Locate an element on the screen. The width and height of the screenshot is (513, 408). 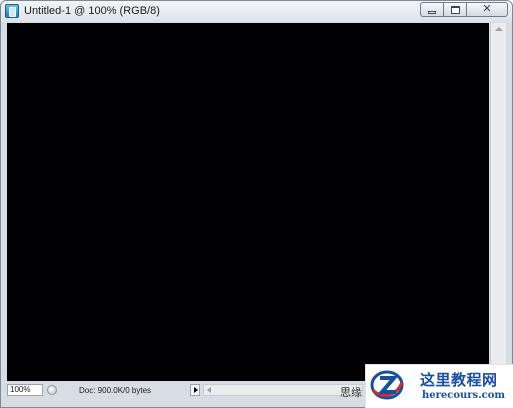
horizontal-scrollbar is located at coordinates (283, 390).